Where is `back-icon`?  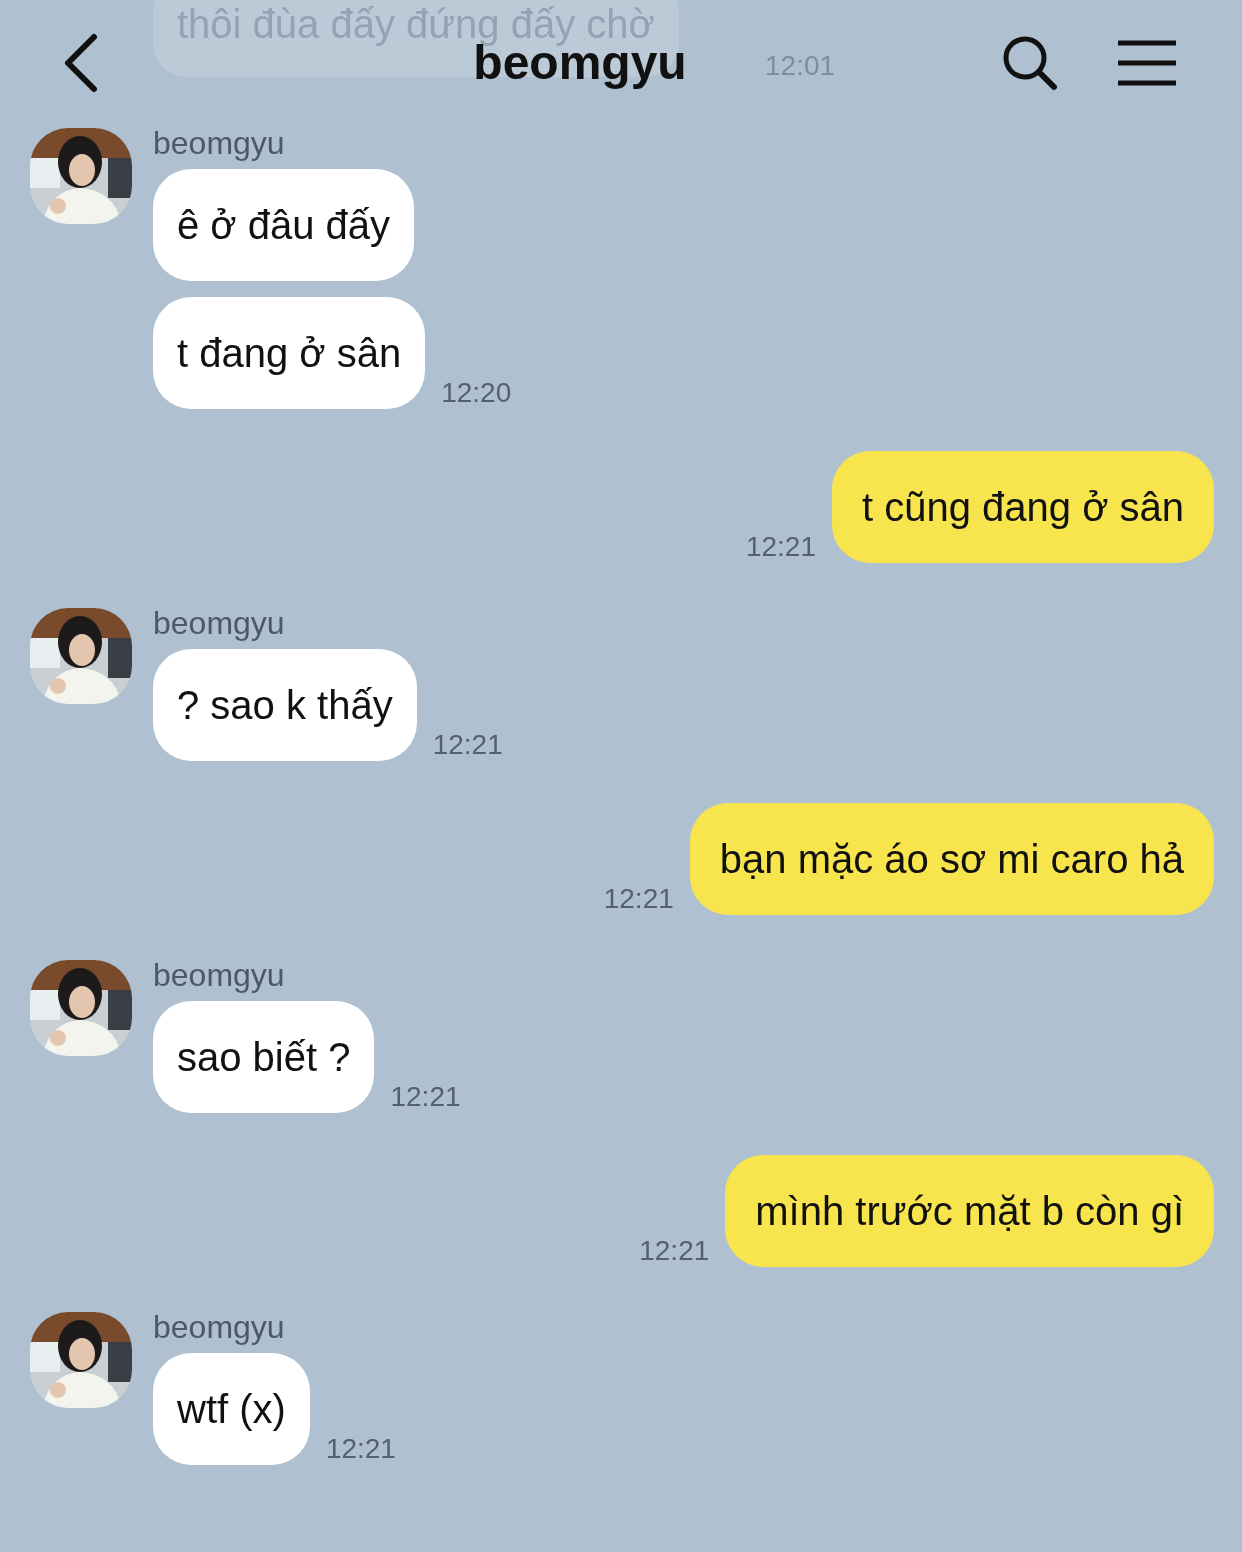 back-icon is located at coordinates (80, 62).